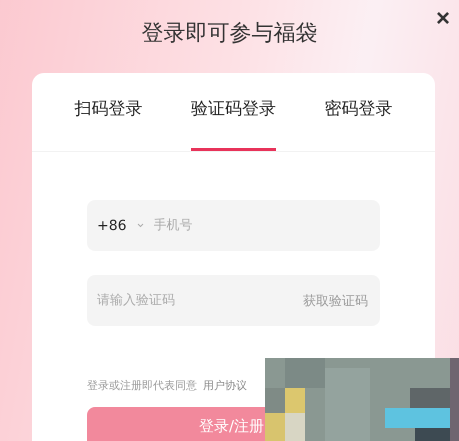 The height and width of the screenshot is (441, 459). What do you see at coordinates (233, 225) in the screenshot?
I see `phone-field: +86 手机号` at bounding box center [233, 225].